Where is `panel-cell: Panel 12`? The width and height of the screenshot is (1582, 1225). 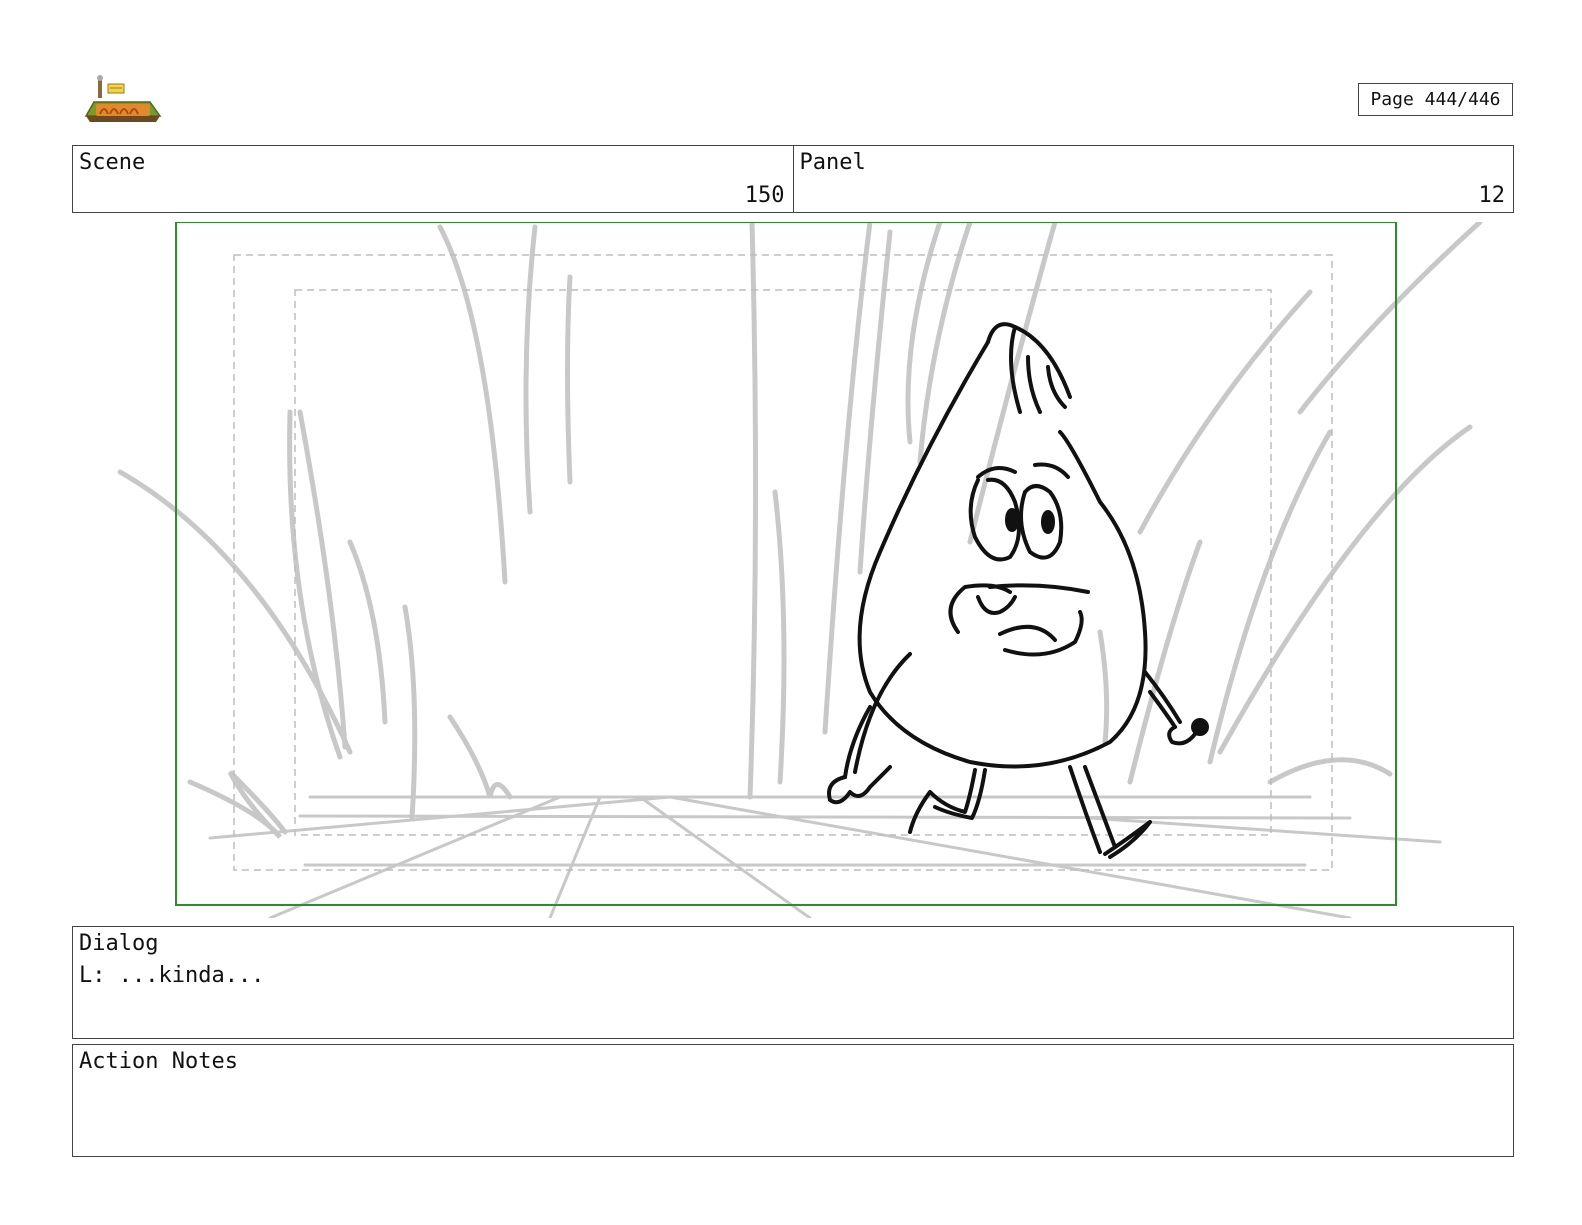
panel-cell: Panel 12 is located at coordinates (1153, 179).